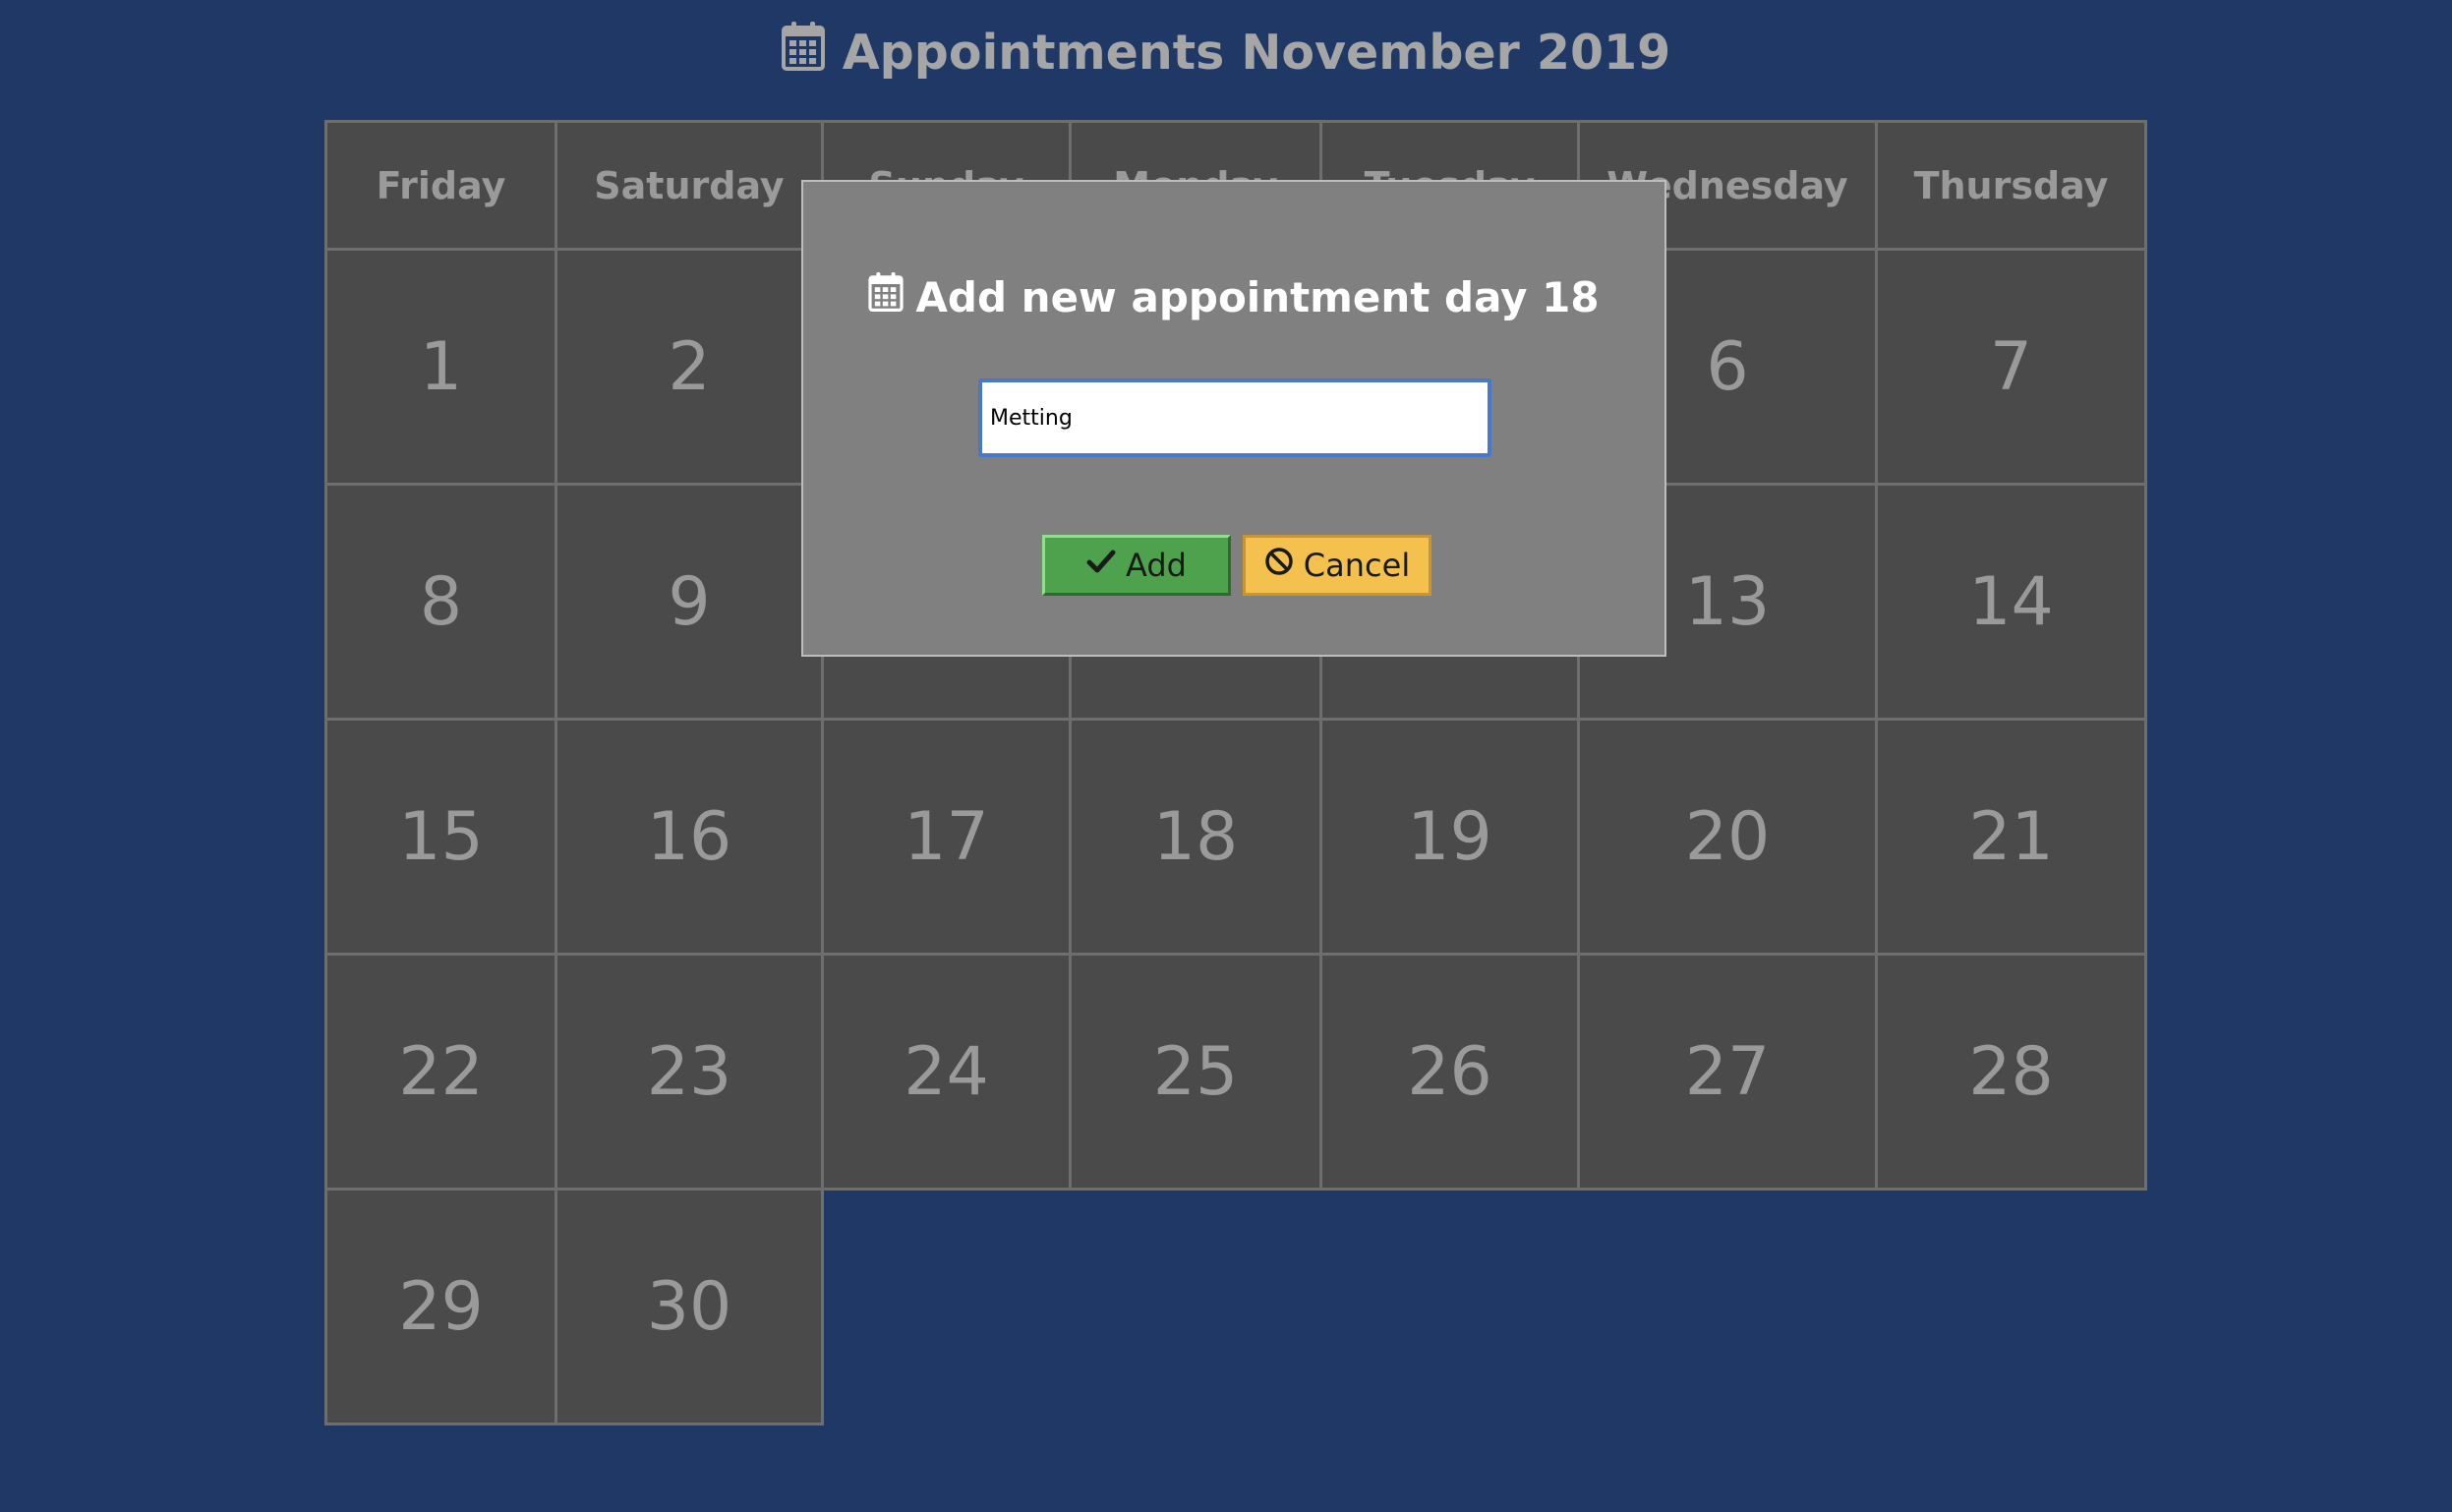  I want to click on add-button: Add, so click(1136, 565).